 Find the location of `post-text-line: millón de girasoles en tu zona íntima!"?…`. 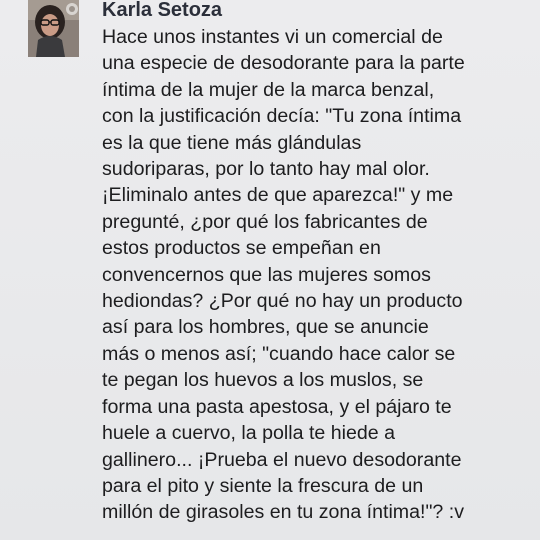

post-text-line: millón de girasoles en tu zona íntima!"?… is located at coordinates (283, 512).